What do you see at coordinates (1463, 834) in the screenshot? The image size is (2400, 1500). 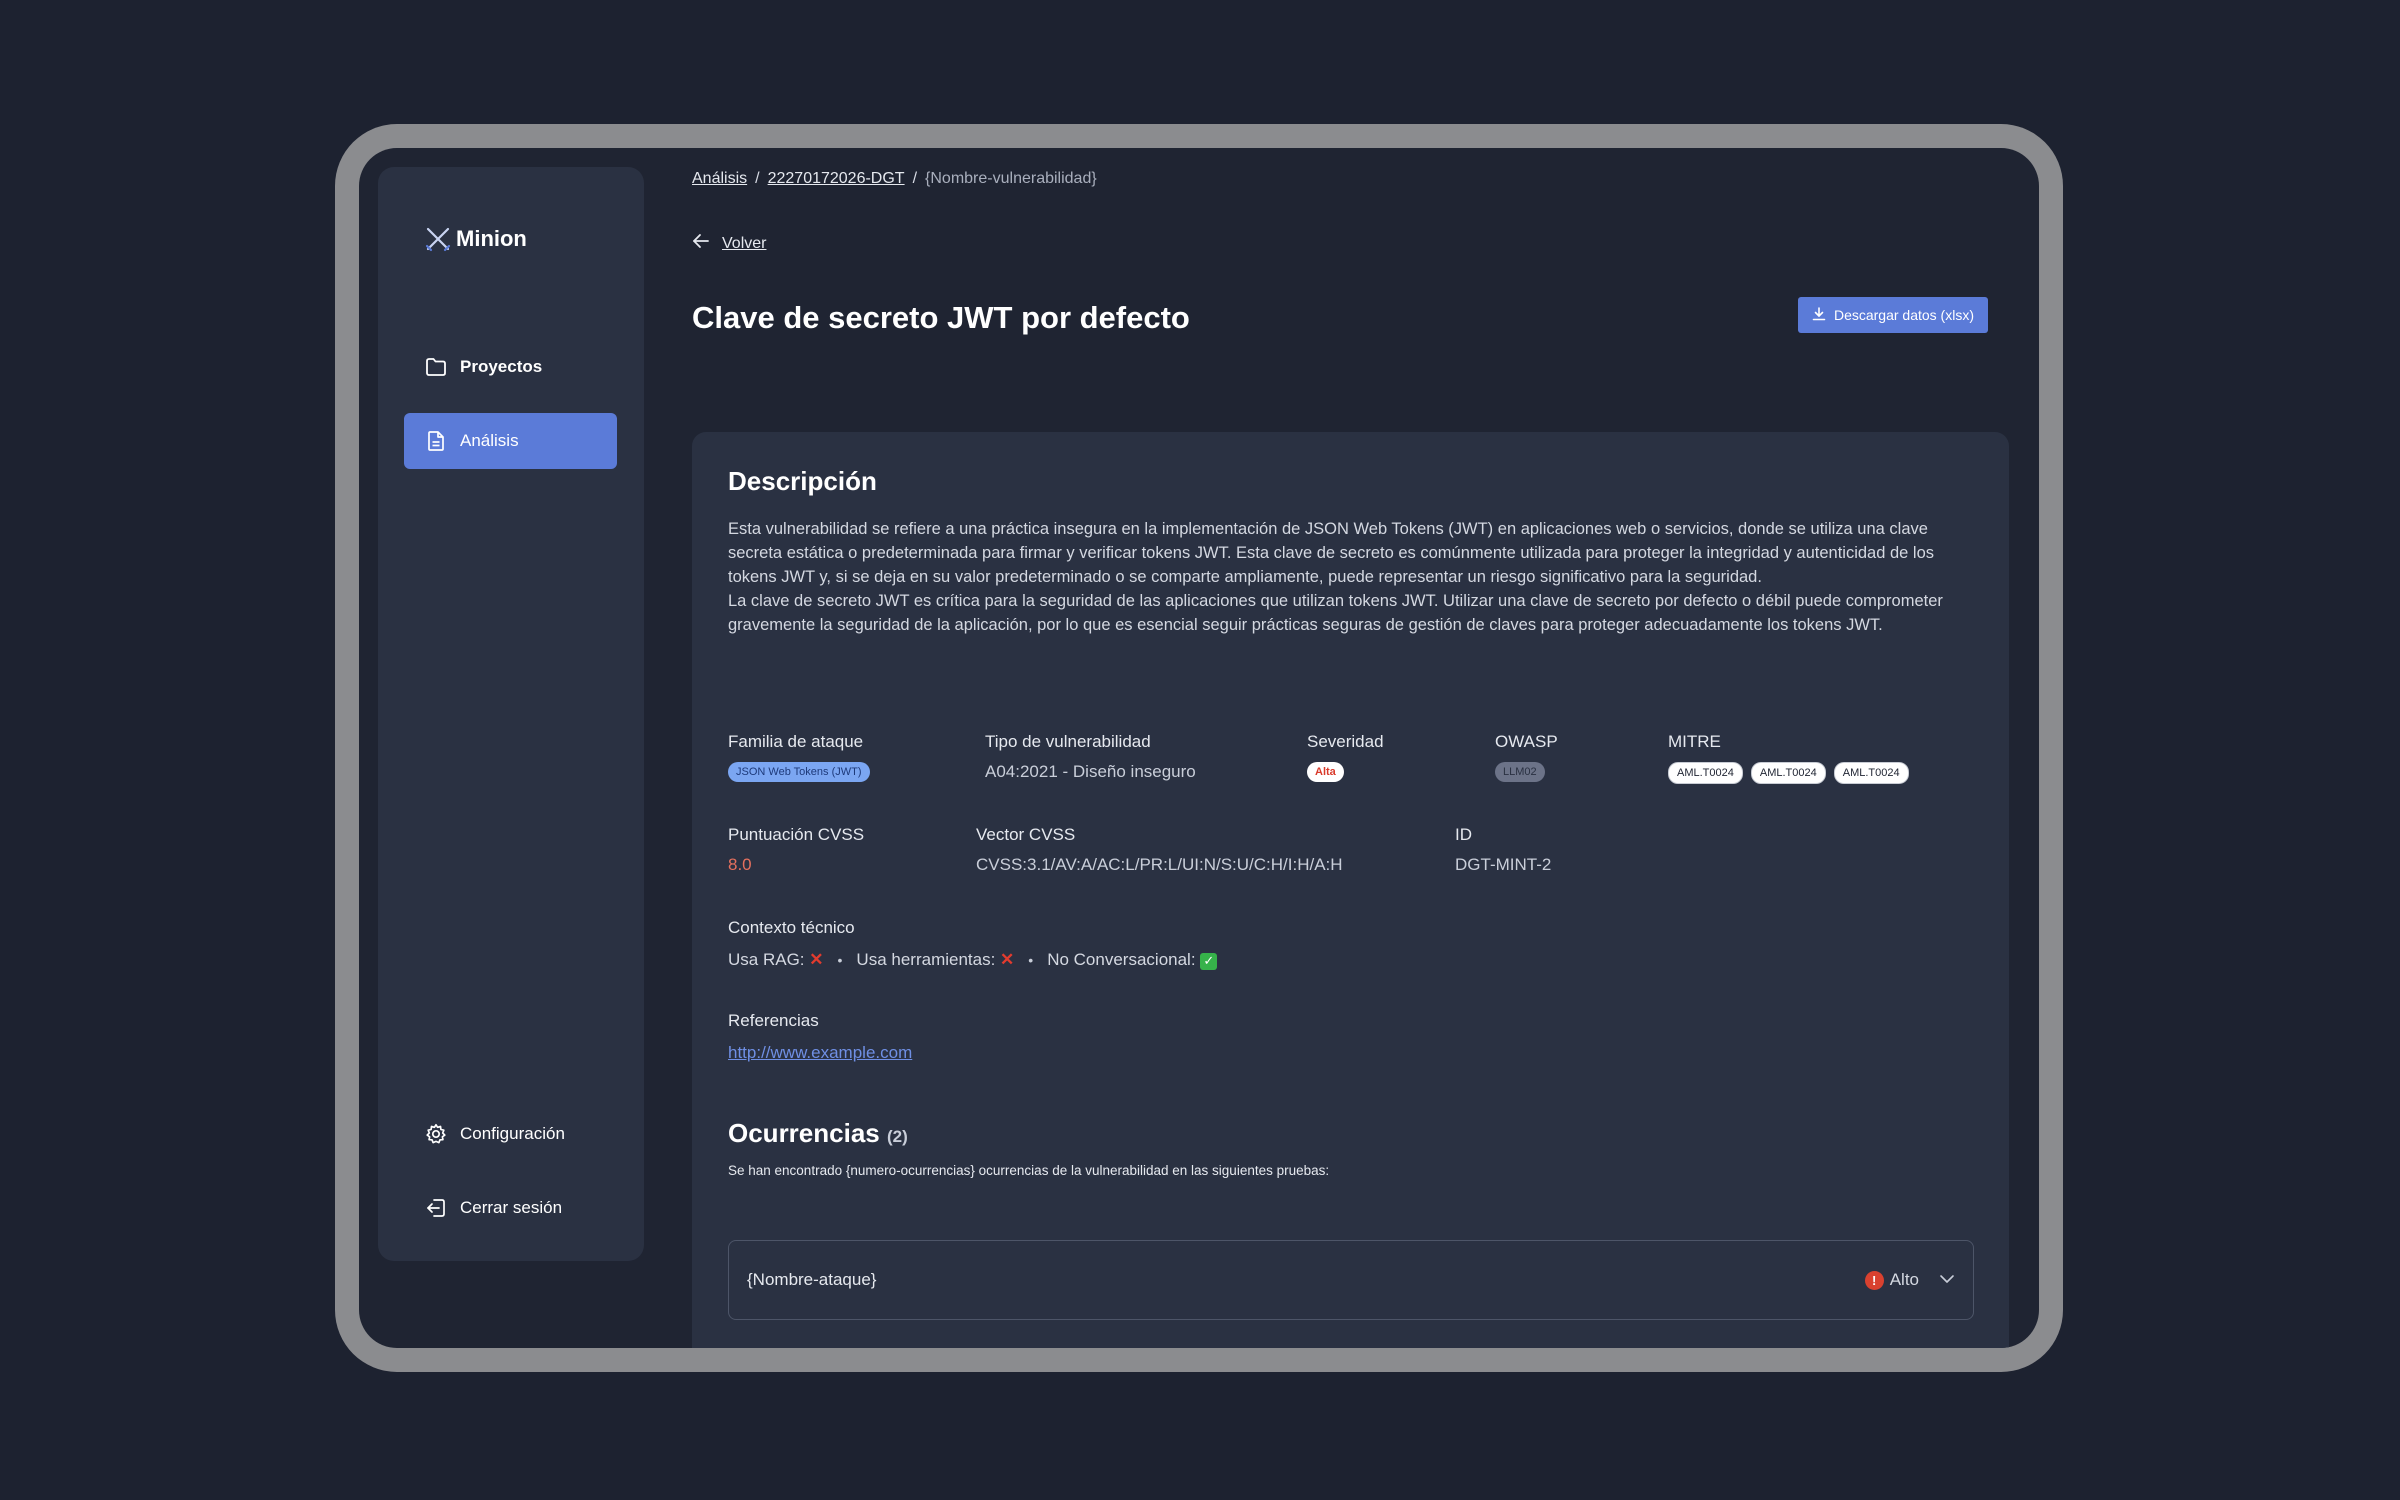 I see `field-label: ID` at bounding box center [1463, 834].